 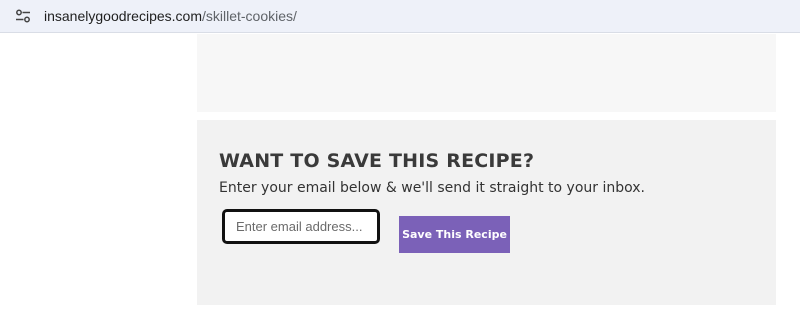 I want to click on tune-icon, so click(x=23, y=16).